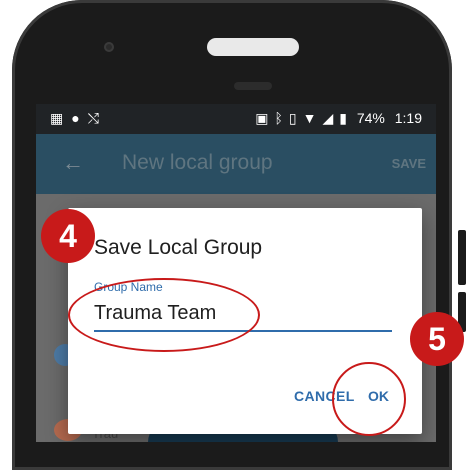  Describe the element at coordinates (369, 399) in the screenshot. I see `annotation-circle-ok` at that location.